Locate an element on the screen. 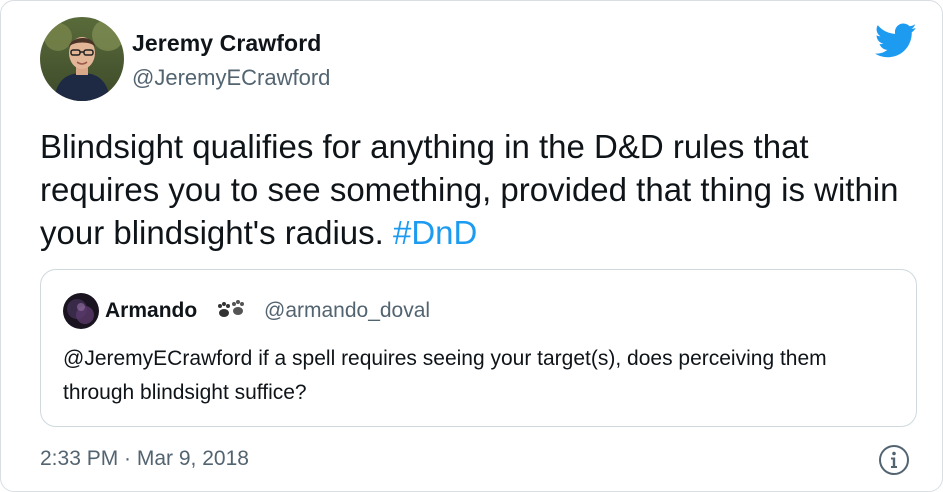 The image size is (943, 492). twitter-bird-icon is located at coordinates (895, 41).